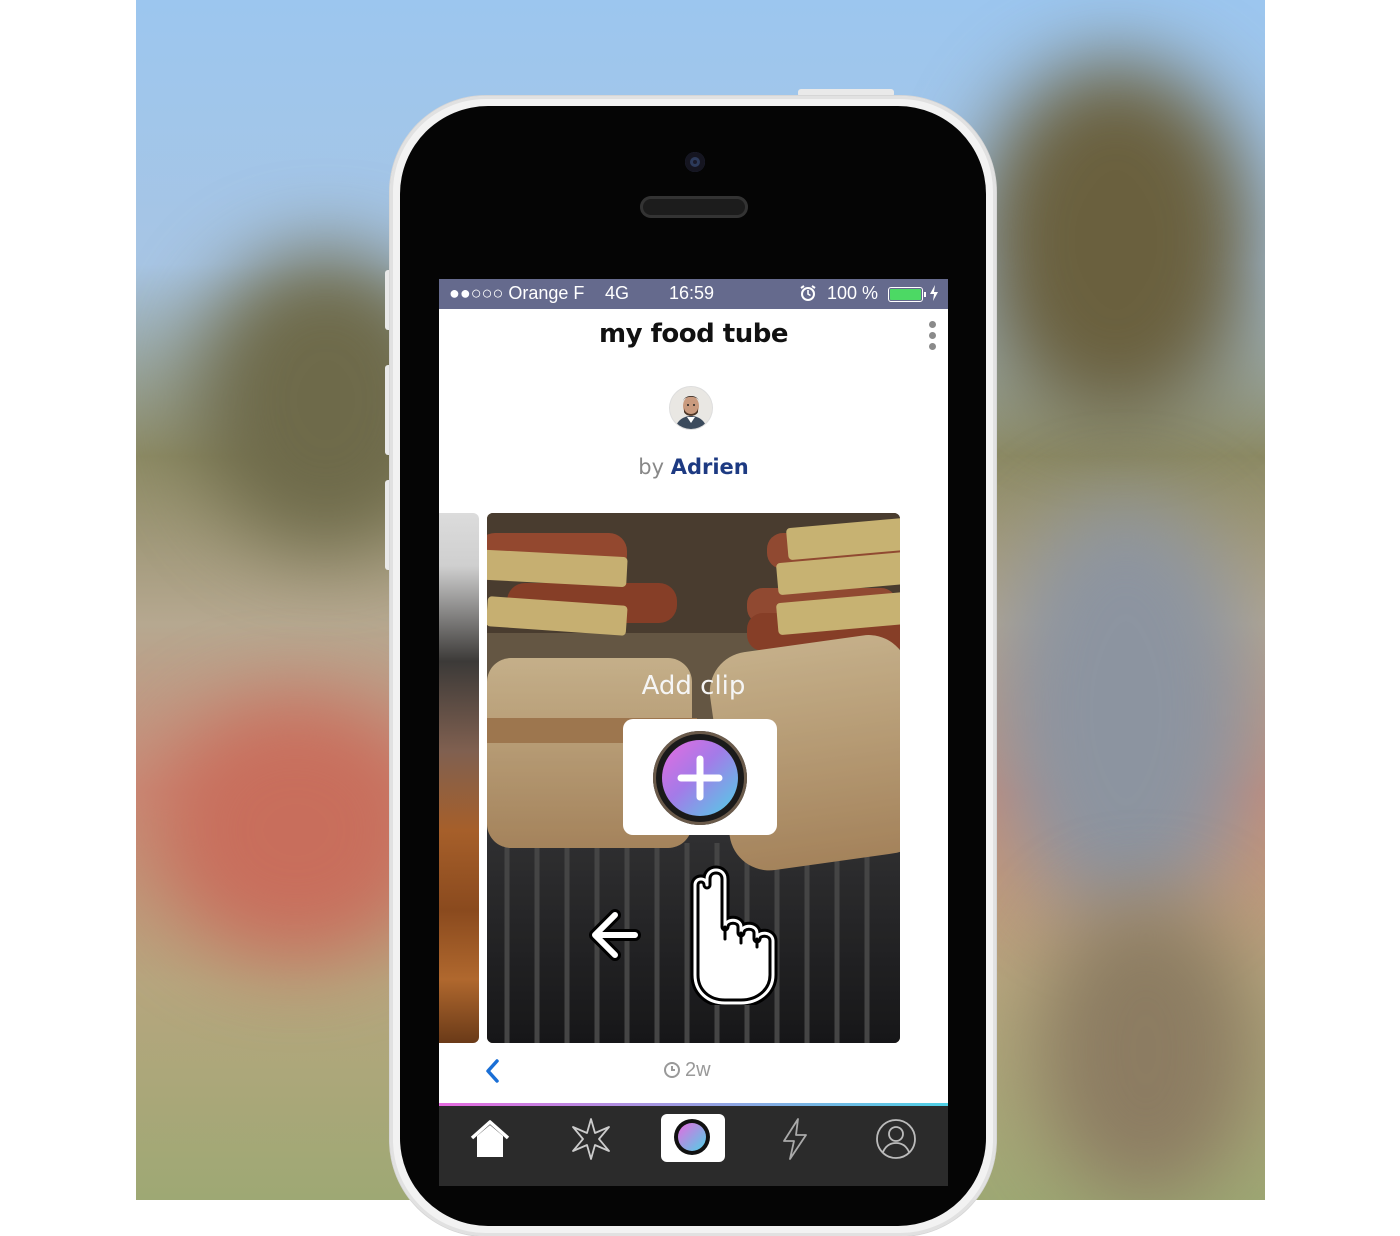 Image resolution: width=1400 pixels, height=1236 pixels. I want to click on author-byline: by Adrien, so click(693, 467).